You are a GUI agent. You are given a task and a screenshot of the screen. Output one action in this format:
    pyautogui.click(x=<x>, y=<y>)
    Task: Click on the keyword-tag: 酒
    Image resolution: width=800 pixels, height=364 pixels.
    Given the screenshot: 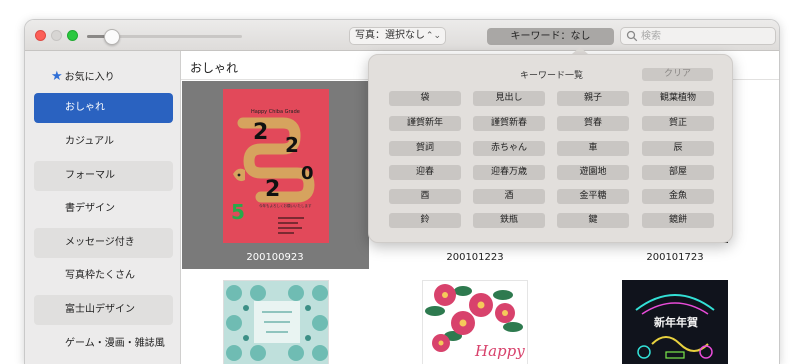 What is the action you would take?
    pyautogui.click(x=509, y=196)
    